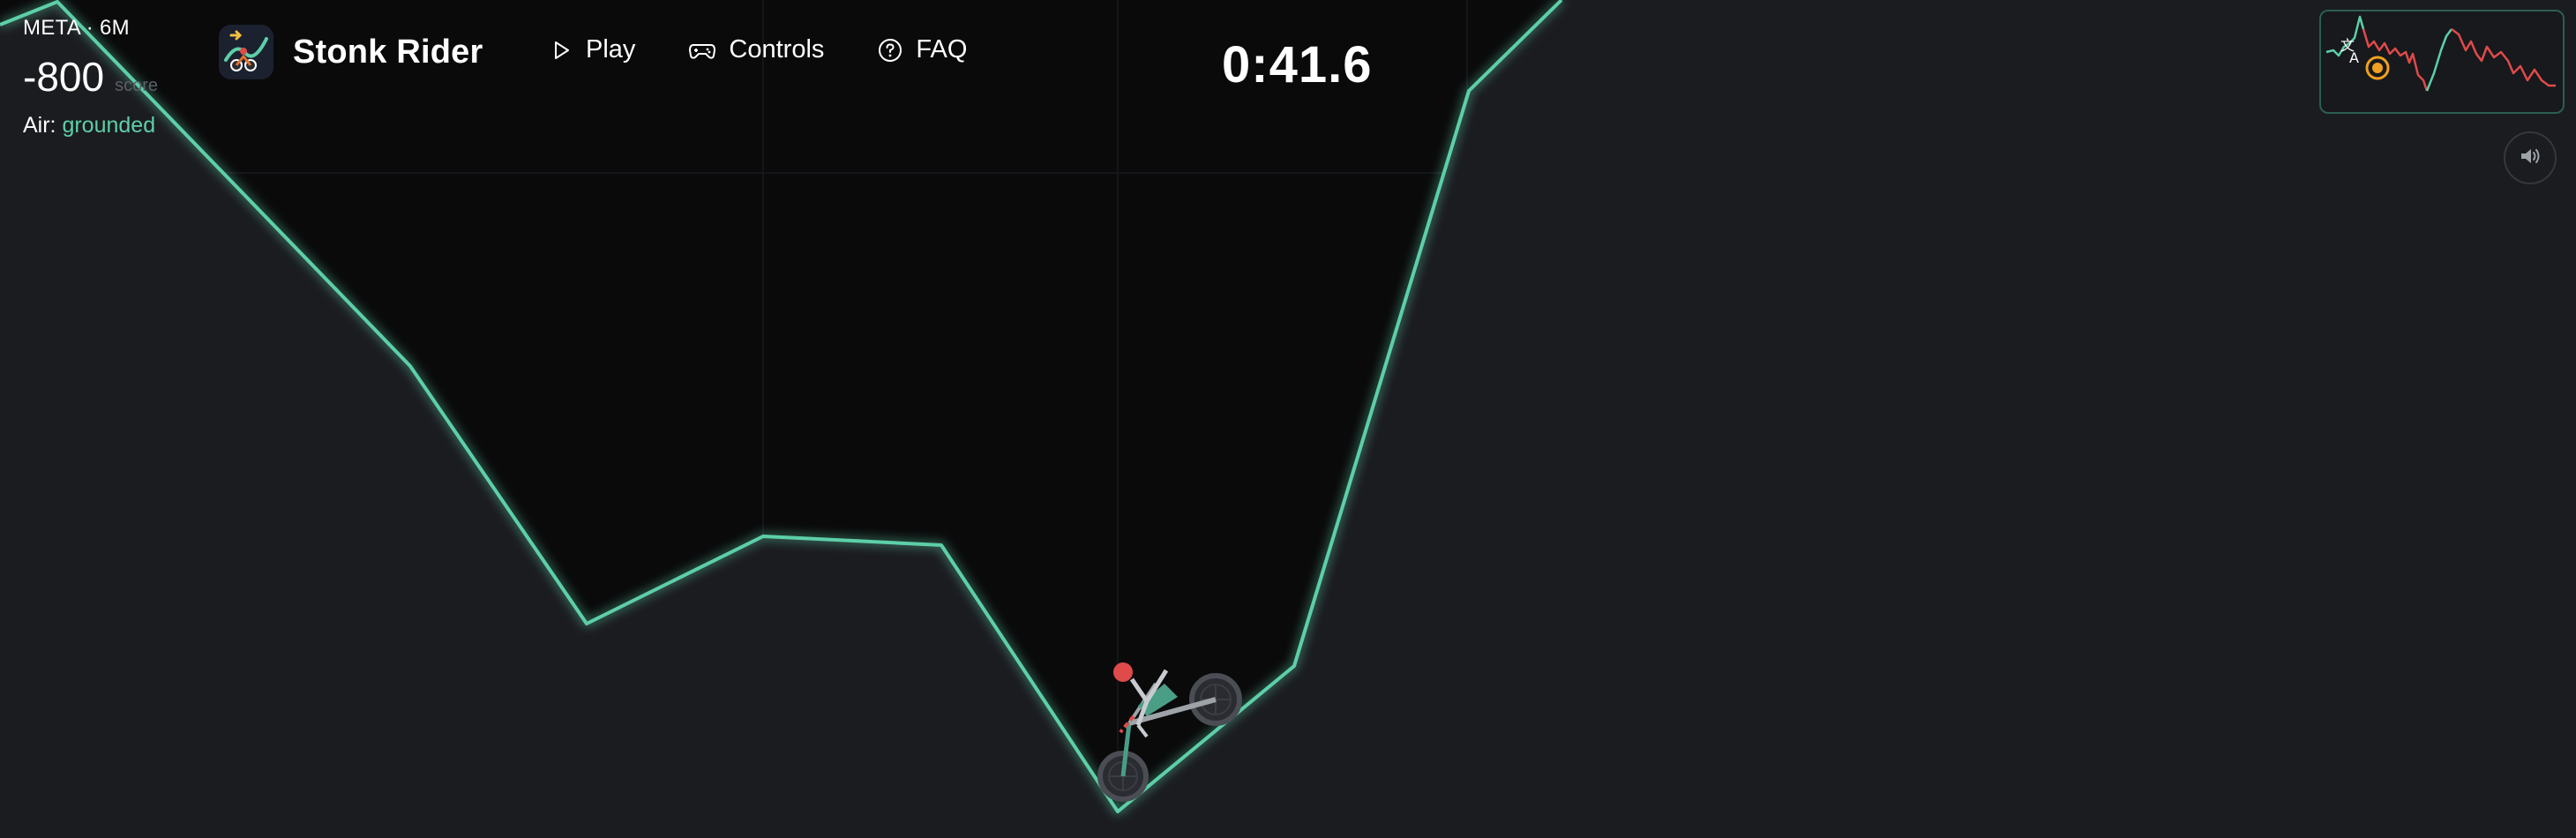 The image size is (2576, 838). What do you see at coordinates (1298, 65) in the screenshot?
I see `race-timer: 0:41.6` at bounding box center [1298, 65].